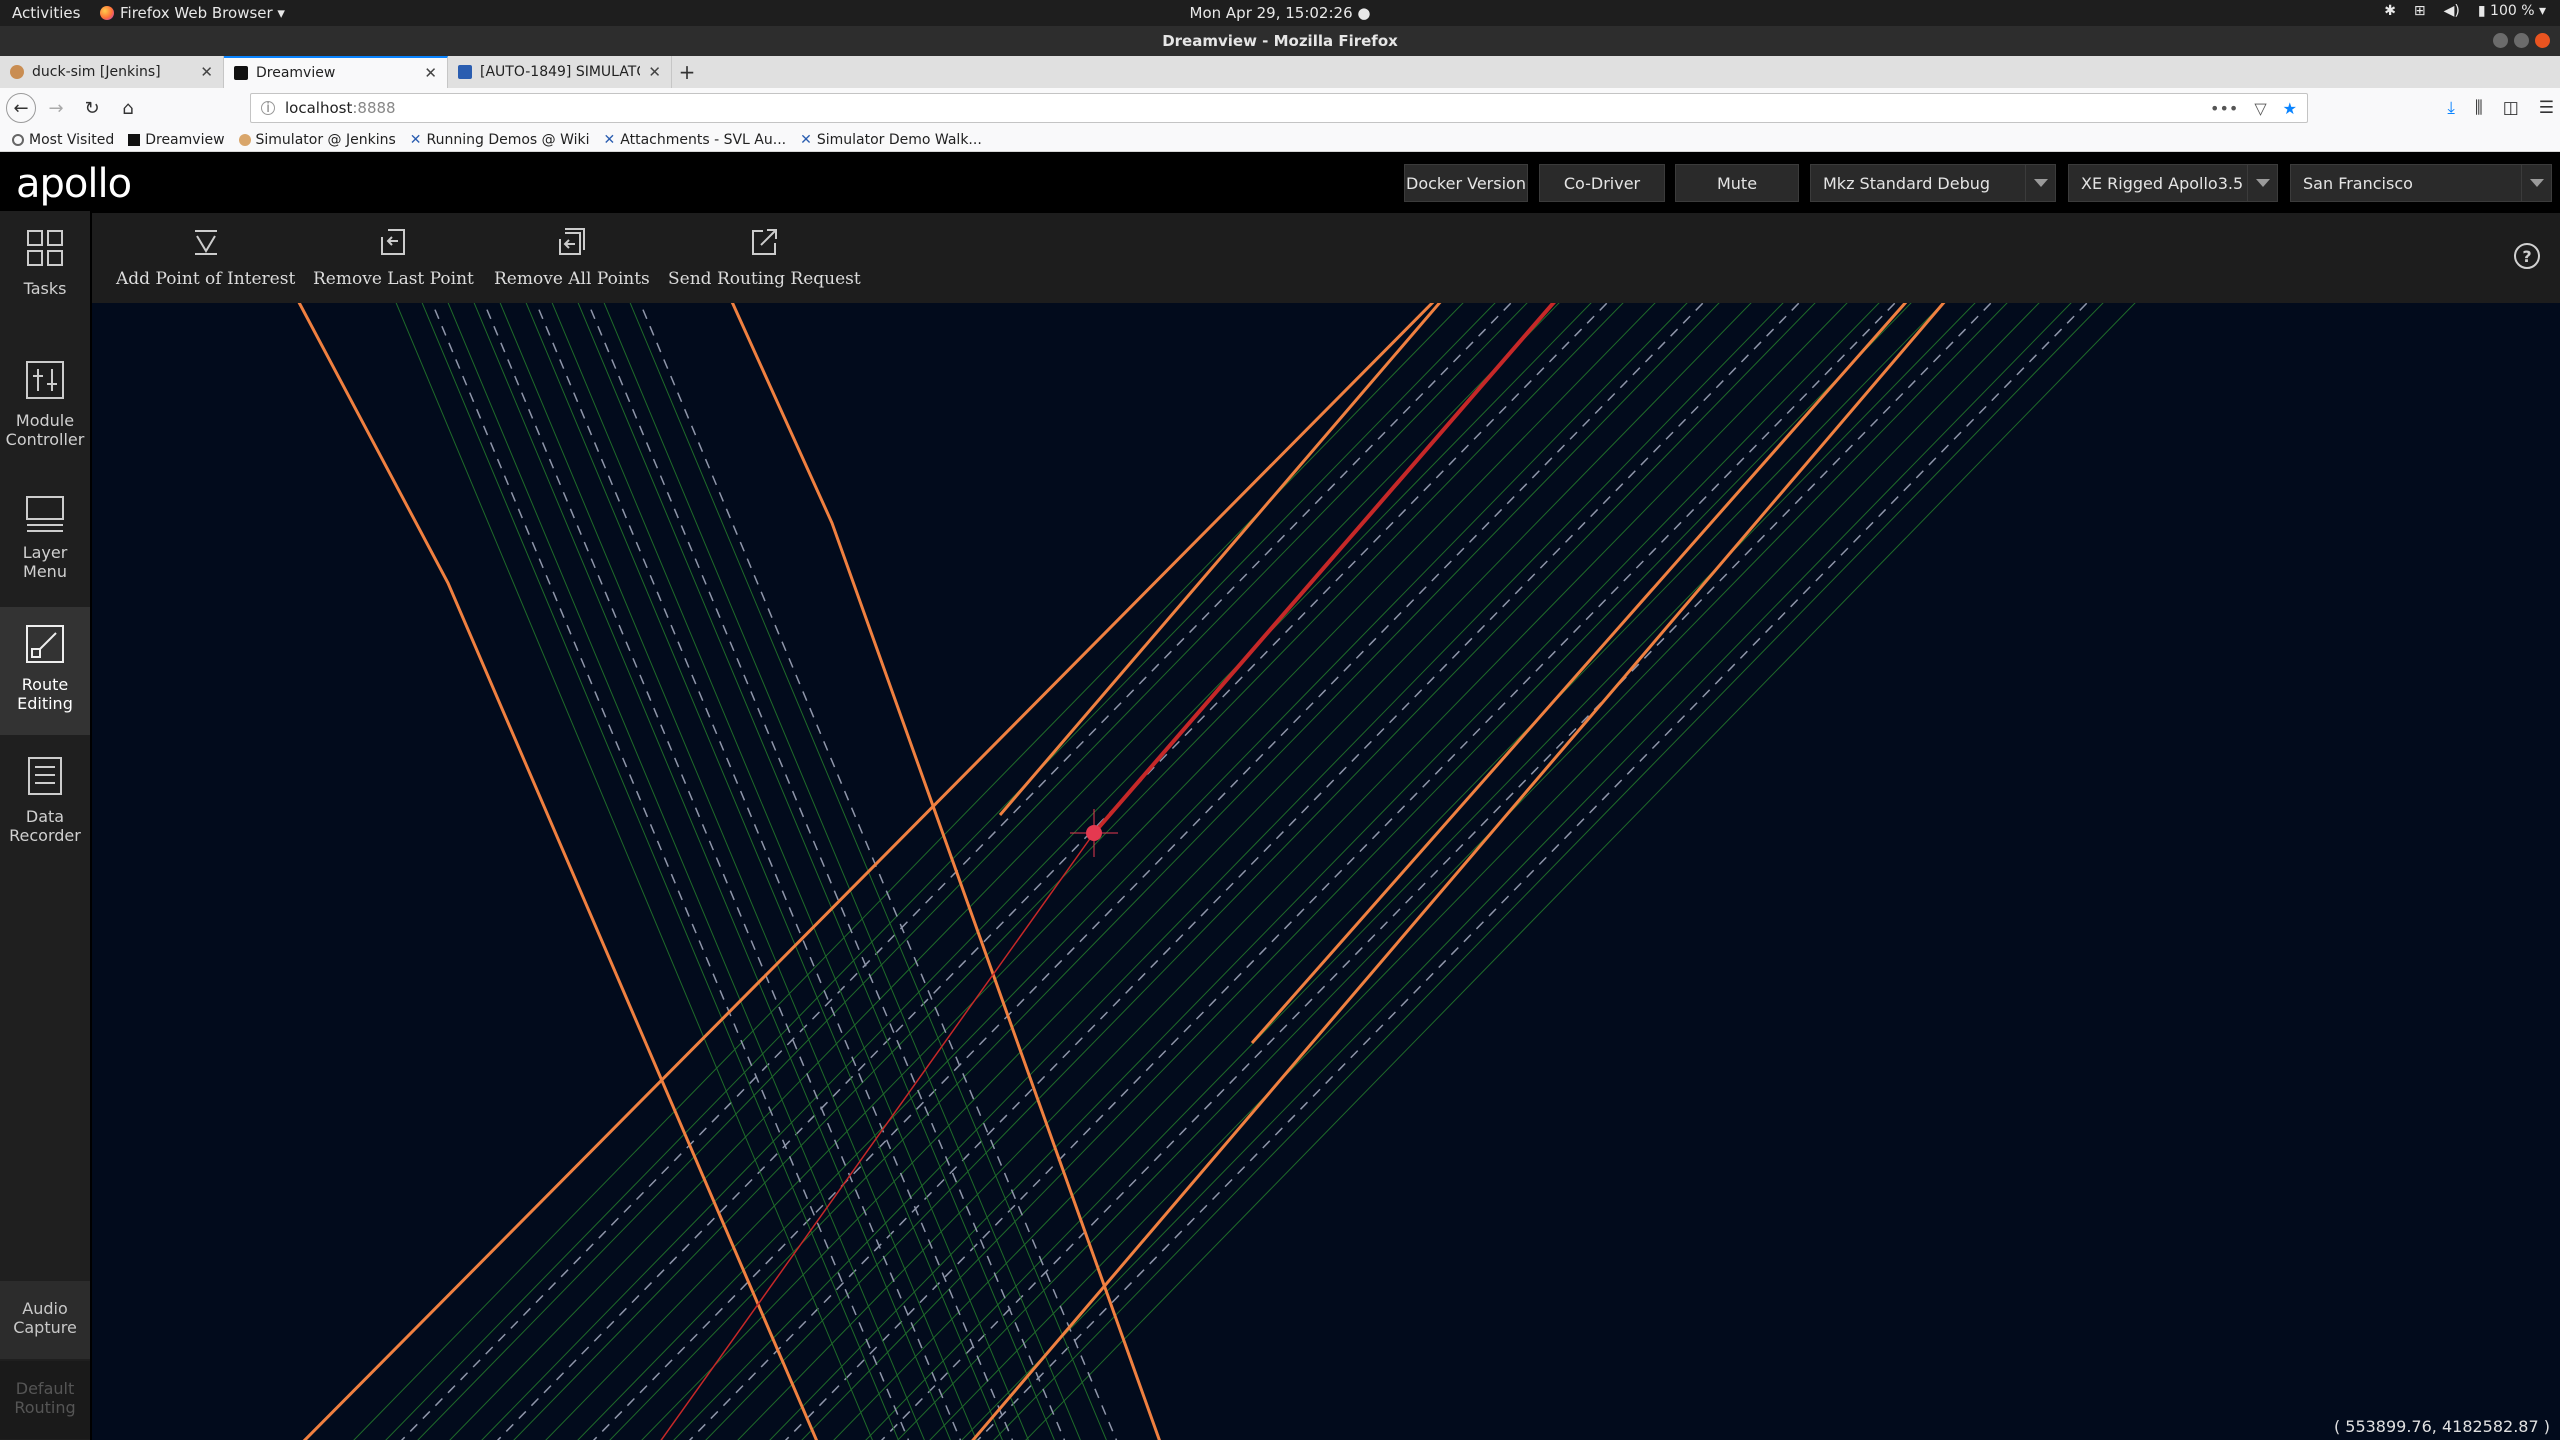  I want to click on side-menu-label: Module, so click(45, 420).